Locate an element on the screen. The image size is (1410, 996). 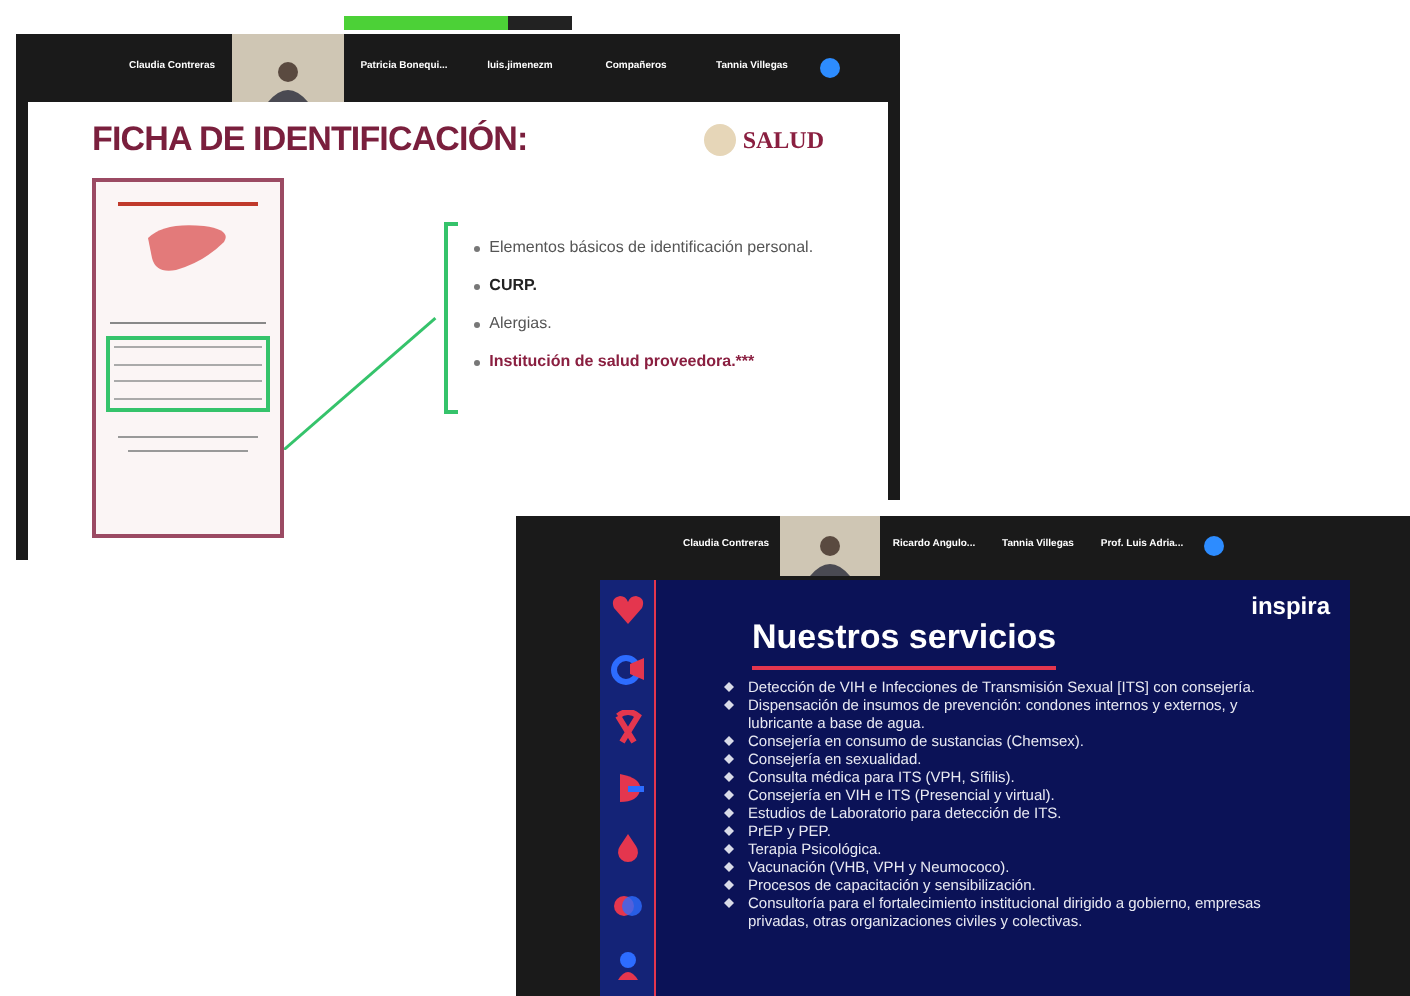
logo-text: SALUD is located at coordinates (783, 140).